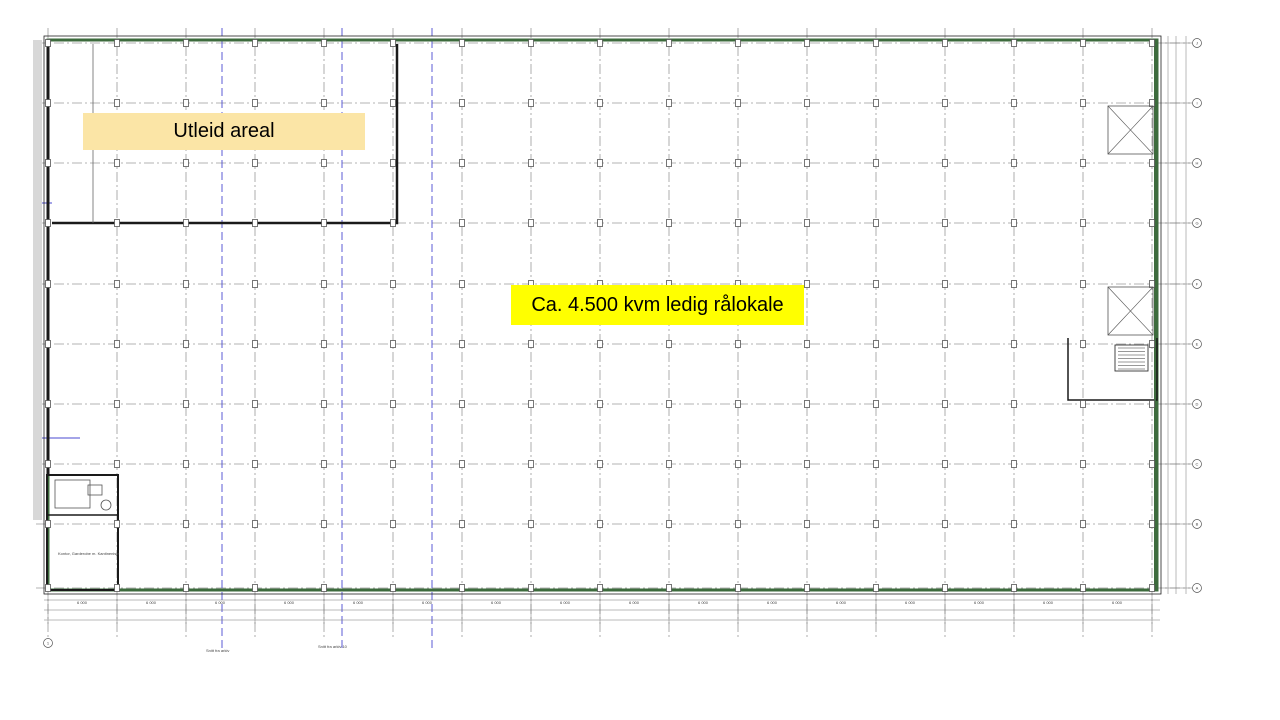  What do you see at coordinates (1197, 524) in the screenshot?
I see `grid-bubble-label: B` at bounding box center [1197, 524].